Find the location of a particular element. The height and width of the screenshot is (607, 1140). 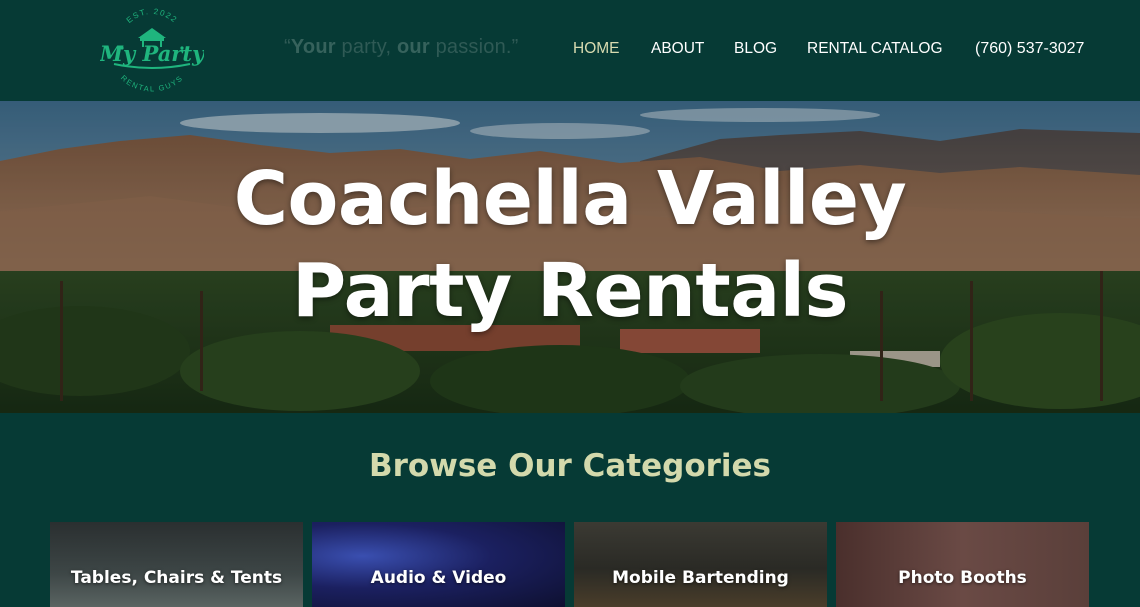

svg-text: RENTAL GUYS is located at coordinates (152, 83).